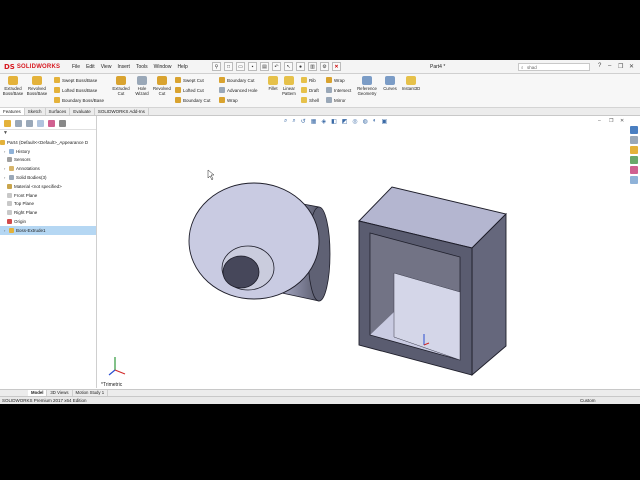 The width and height of the screenshot is (640, 480). I want to click on rebuild-icon: ●, so click(300, 66).